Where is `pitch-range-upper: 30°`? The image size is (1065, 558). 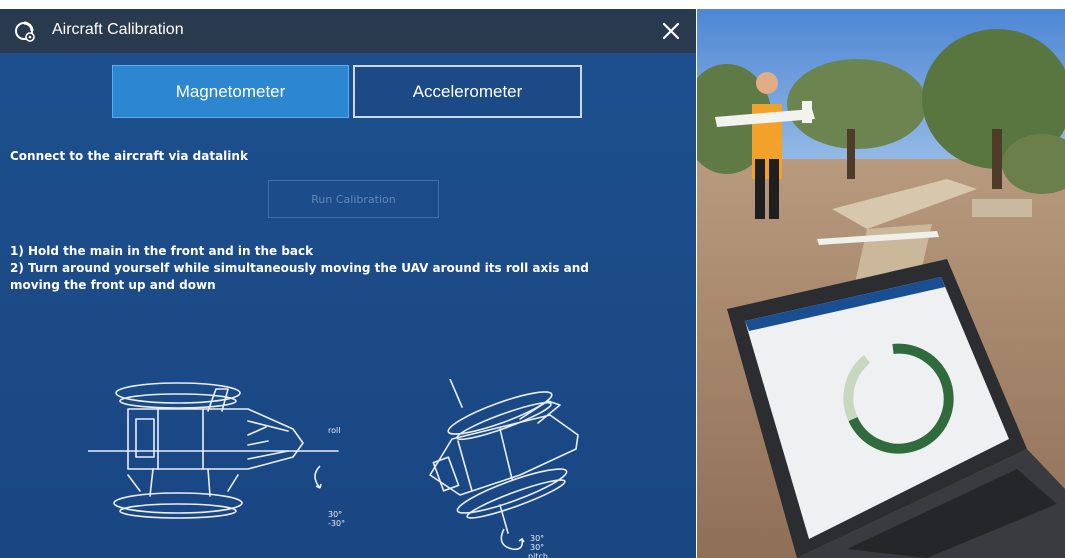 pitch-range-upper: 30° is located at coordinates (537, 538).